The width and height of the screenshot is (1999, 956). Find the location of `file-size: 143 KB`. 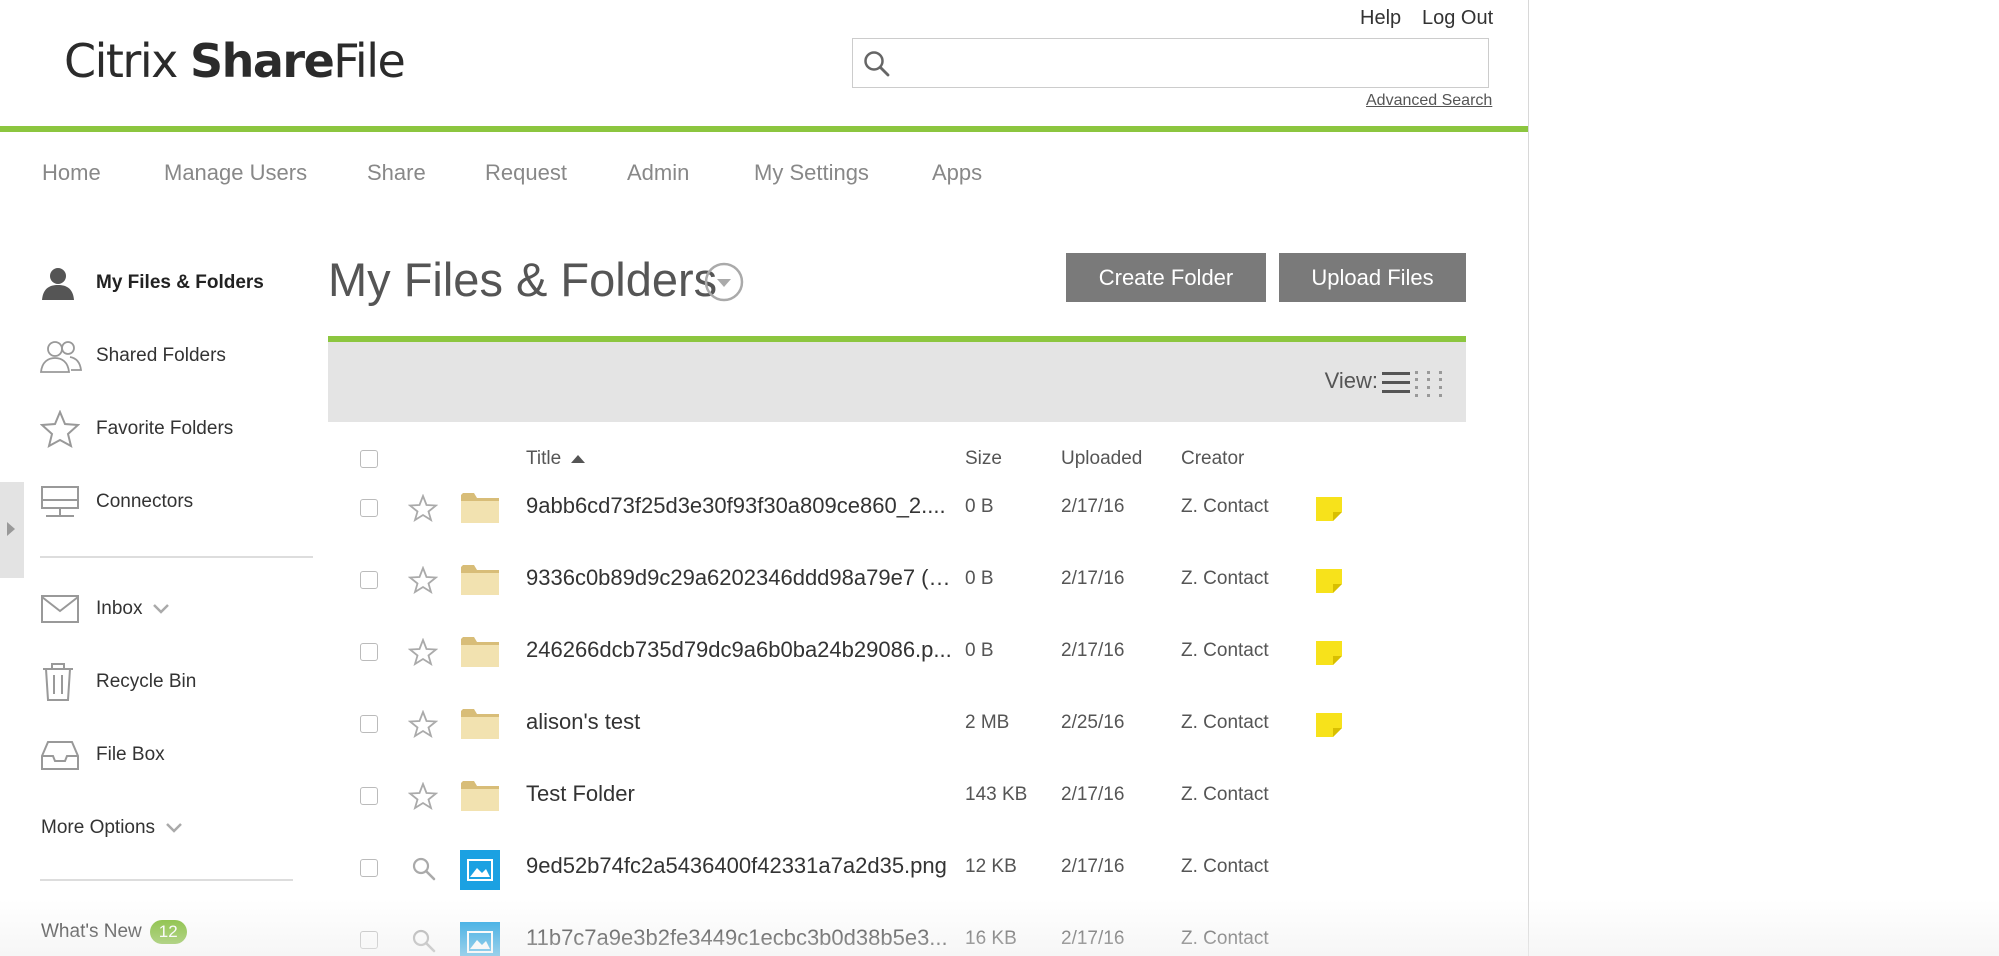

file-size: 143 KB is located at coordinates (996, 794).